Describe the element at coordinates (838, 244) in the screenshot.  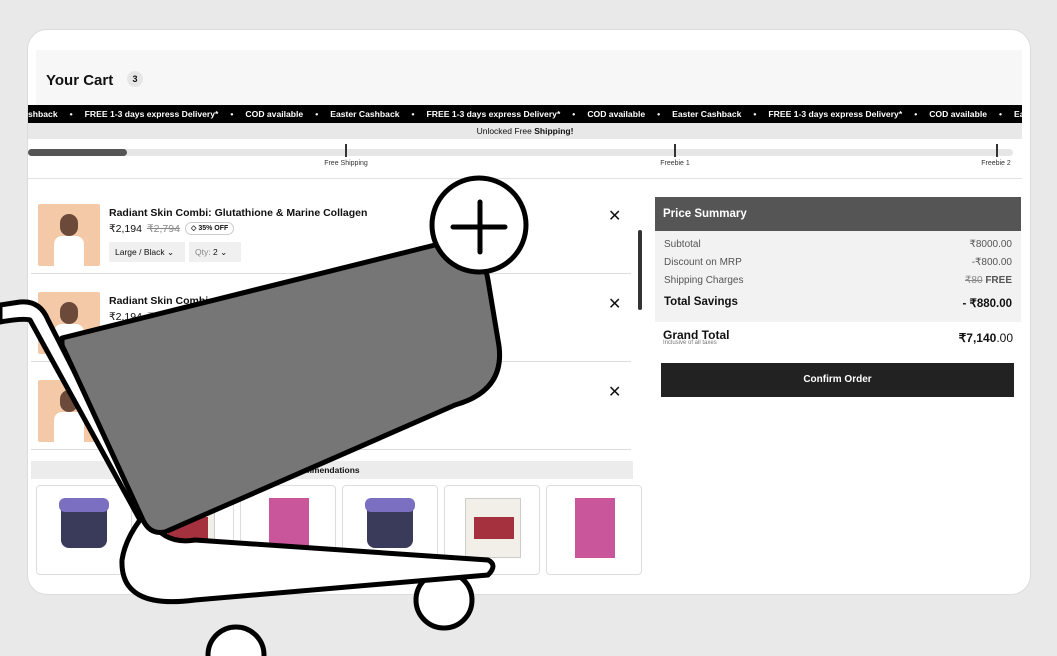
I see `subtotal-row: Subtotal ₹8000.00` at that location.